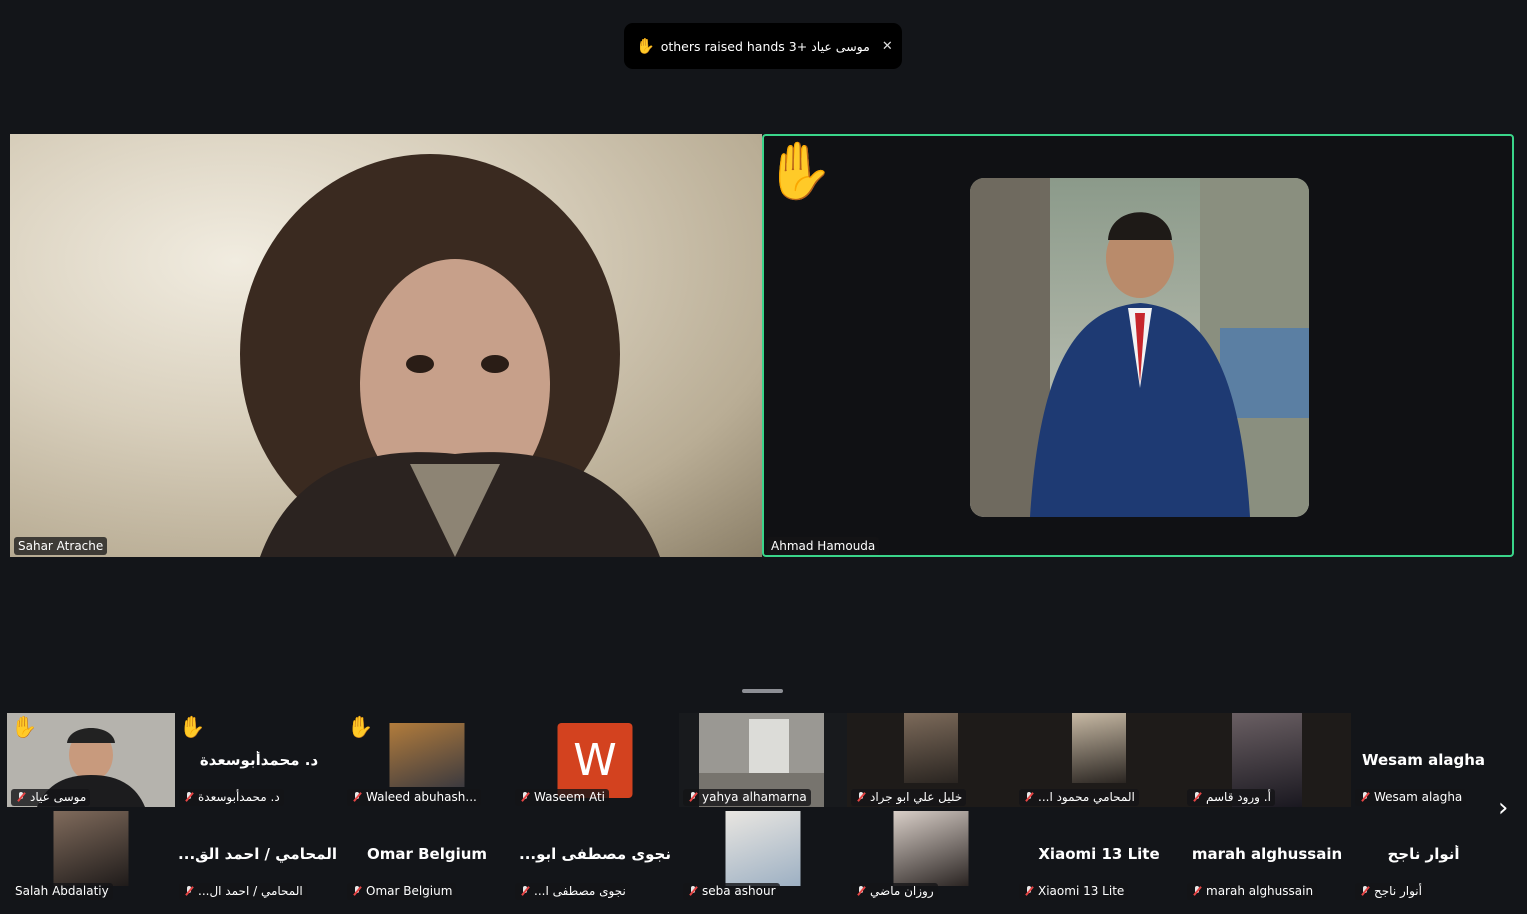 This screenshot has width=1527, height=914. Describe the element at coordinates (1503, 808) in the screenshot. I see `chevron-right-icon: ›` at that location.